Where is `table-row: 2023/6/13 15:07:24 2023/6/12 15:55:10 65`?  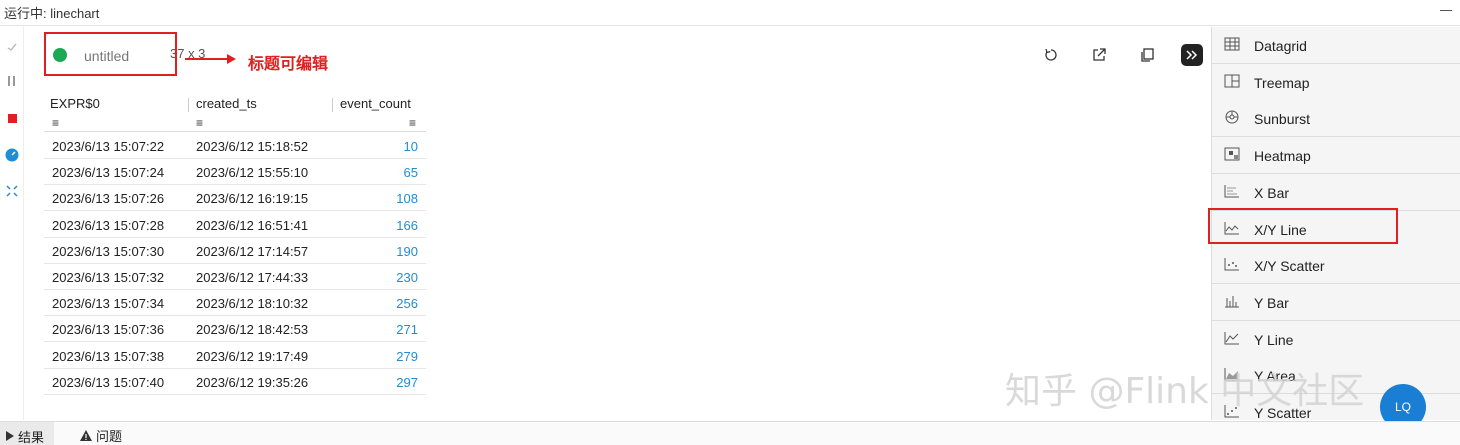 table-row: 2023/6/13 15:07:24 2023/6/12 15:55:10 65 is located at coordinates (235, 172).